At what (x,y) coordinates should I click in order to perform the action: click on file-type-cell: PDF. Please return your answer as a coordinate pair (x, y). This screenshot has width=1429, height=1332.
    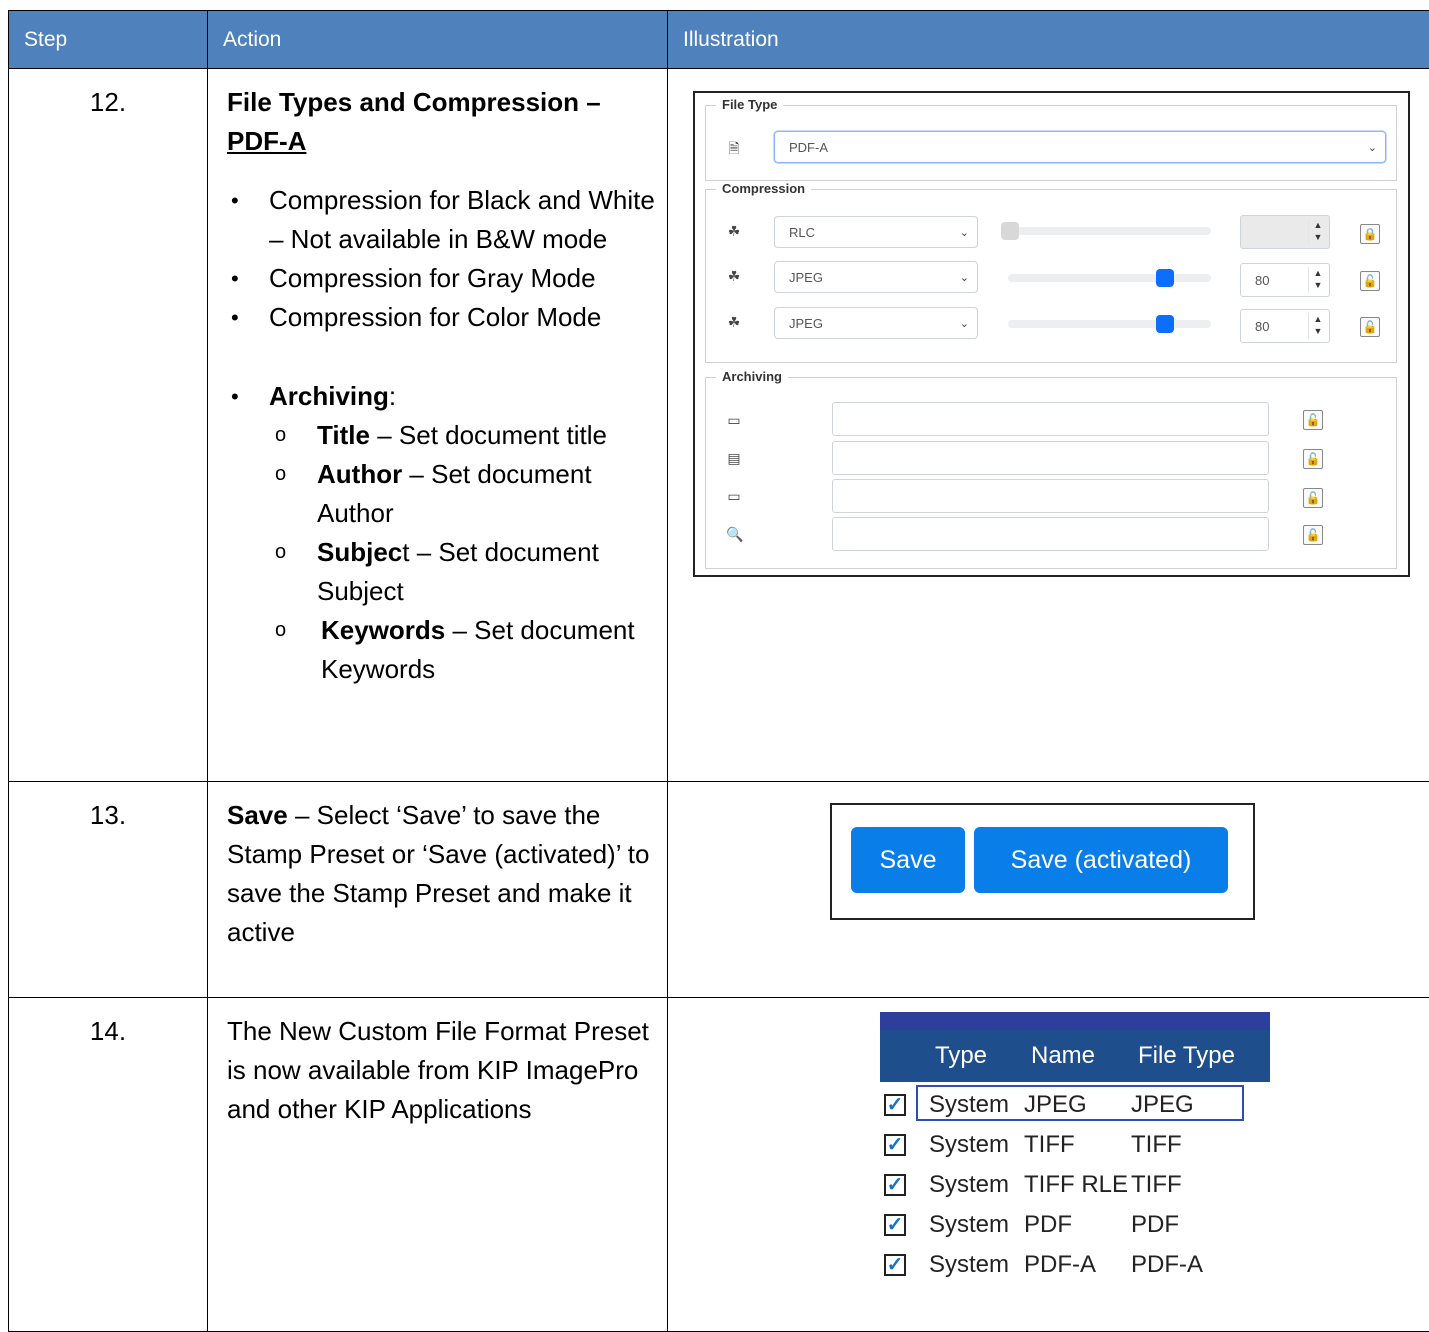
    Looking at the image, I should click on (1155, 1225).